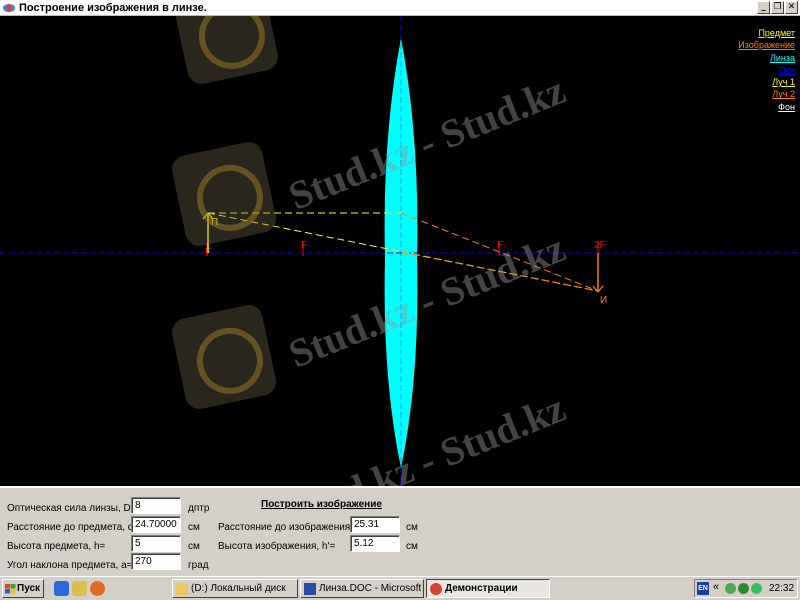  I want to click on window-controls: _ ❐ ✕, so click(777, 7).